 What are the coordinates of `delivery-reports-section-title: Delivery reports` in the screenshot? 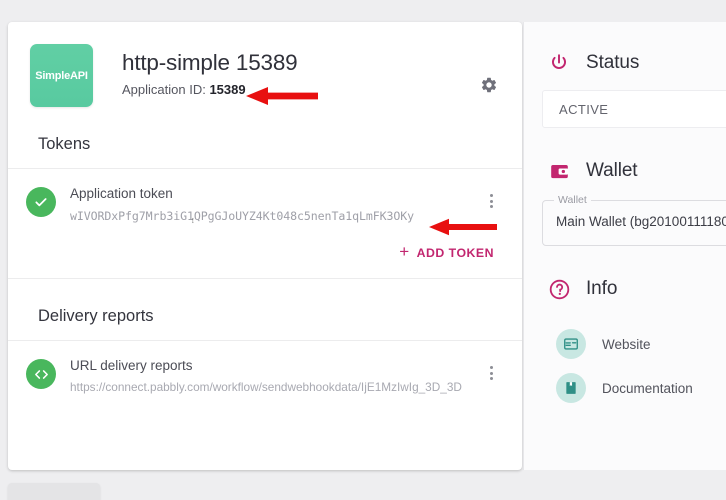 It's located at (96, 316).